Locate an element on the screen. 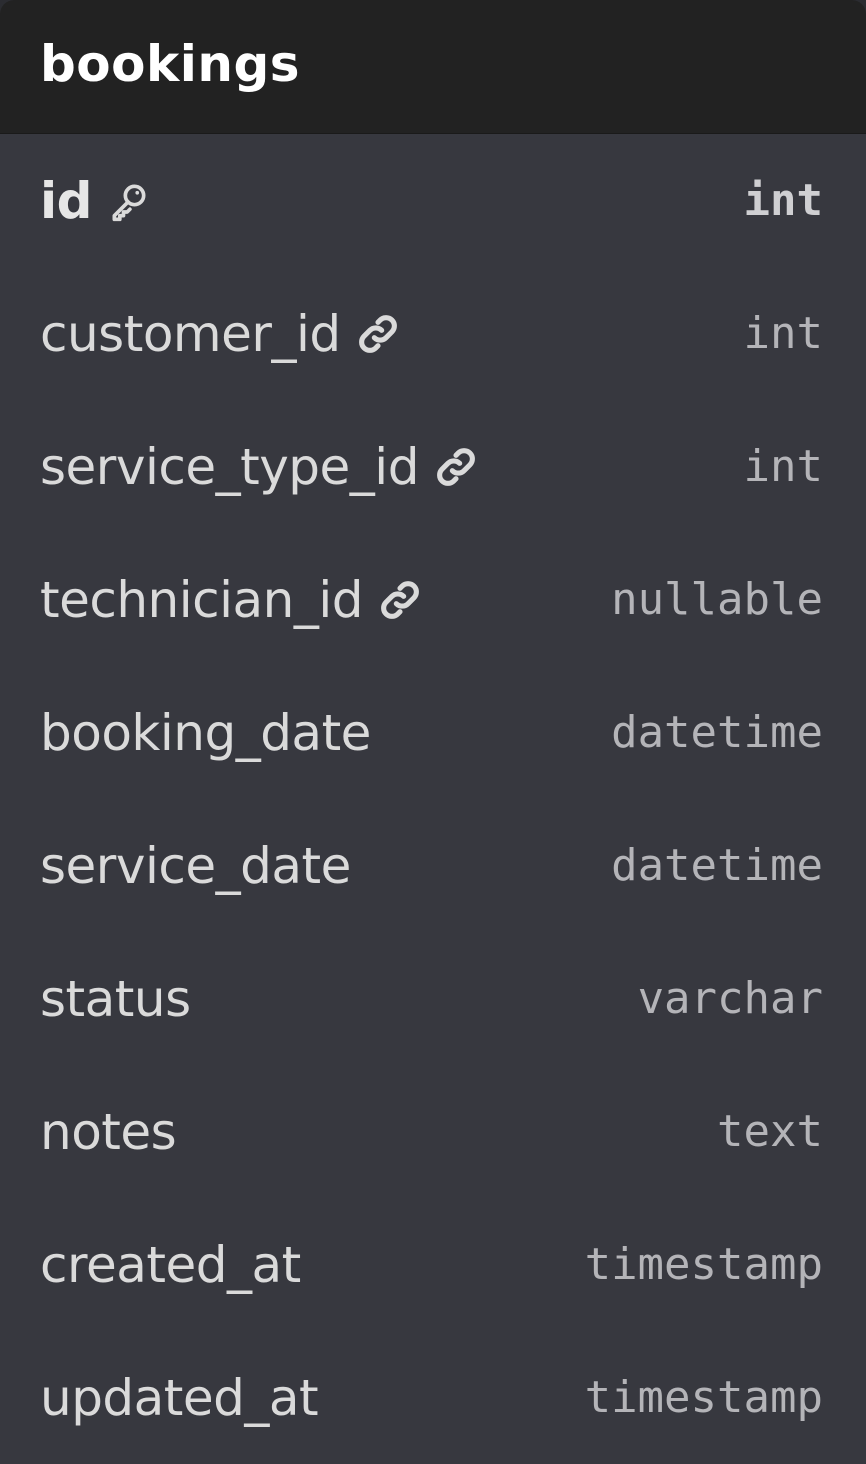  column-row: status varchar is located at coordinates (433, 998).